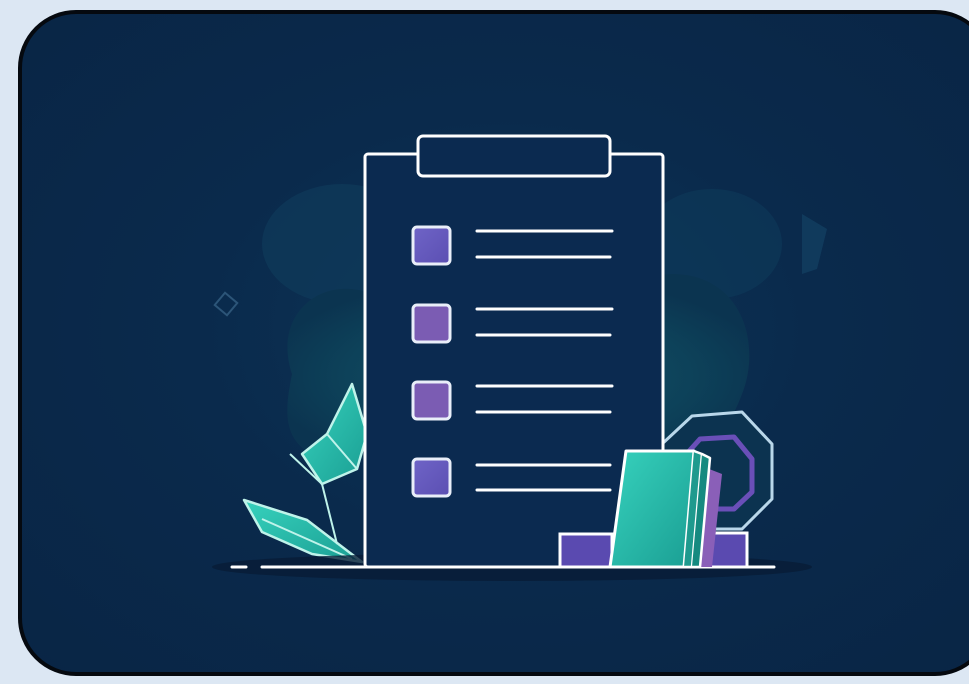 Image resolution: width=969 pixels, height=684 pixels. What do you see at coordinates (514, 156) in the screenshot?
I see `clipboard-clip` at bounding box center [514, 156].